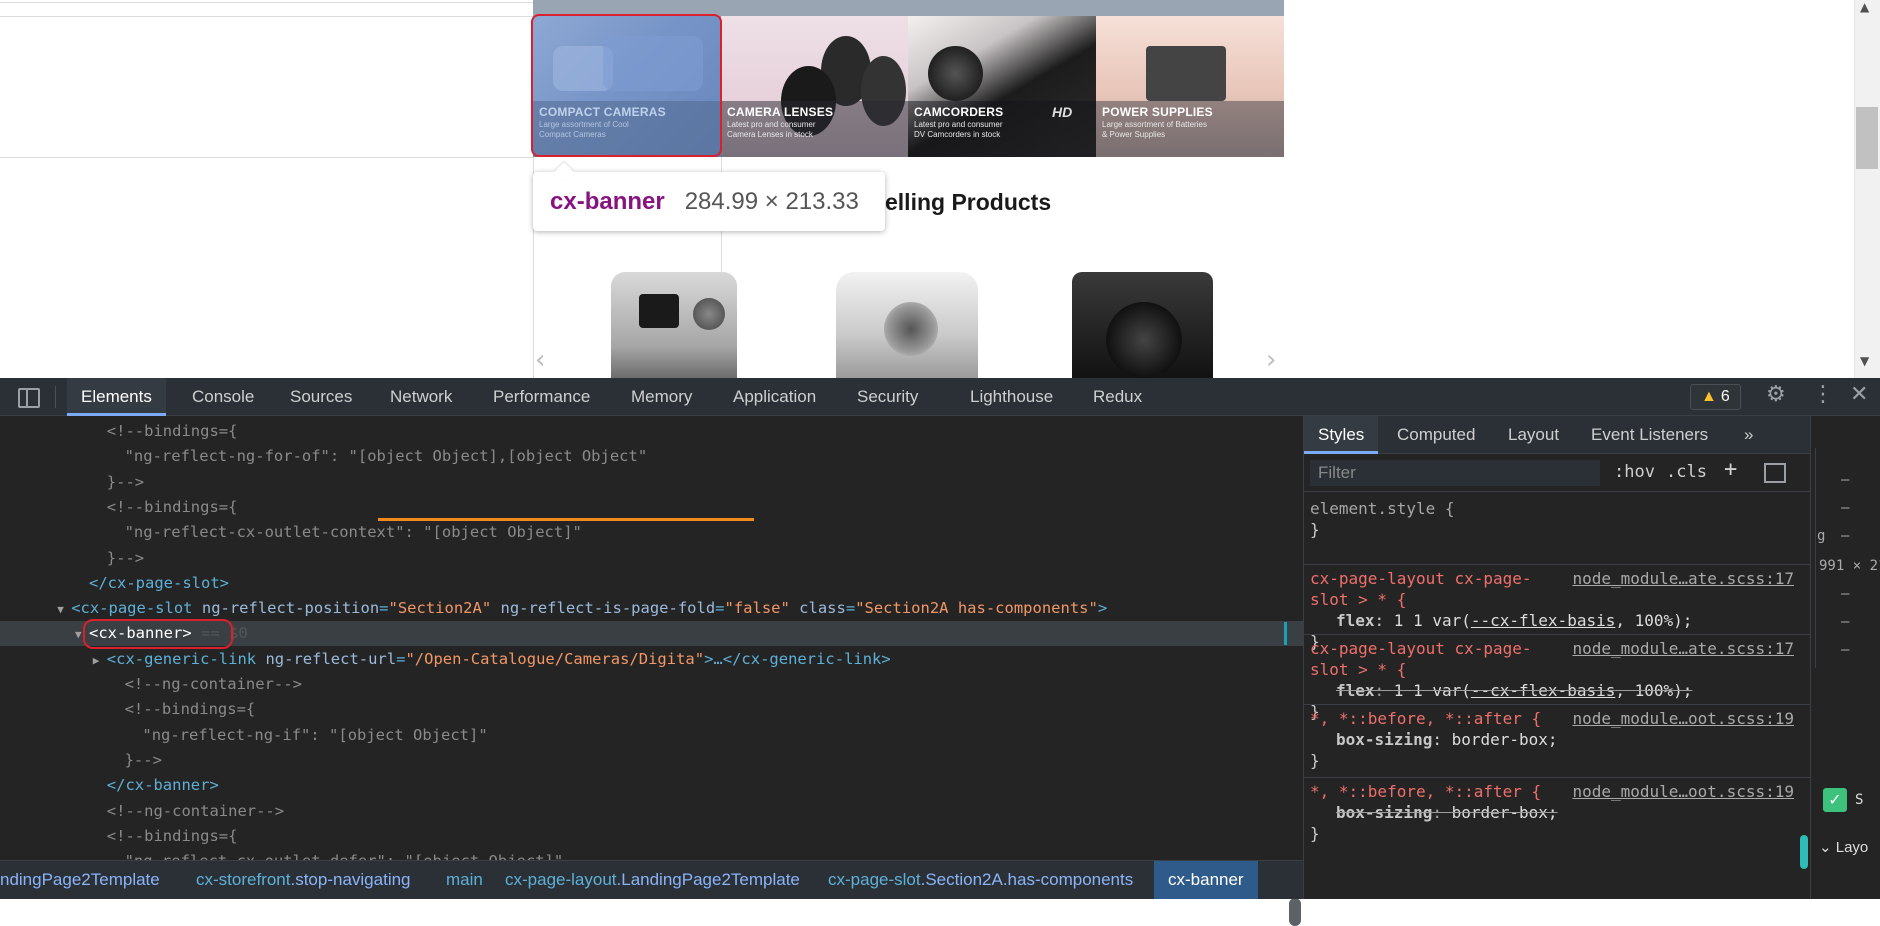 Image resolution: width=1880 pixels, height=926 pixels. Describe the element at coordinates (213, 684) in the screenshot. I see `dom-line-text: <!--ng-container-->` at that location.